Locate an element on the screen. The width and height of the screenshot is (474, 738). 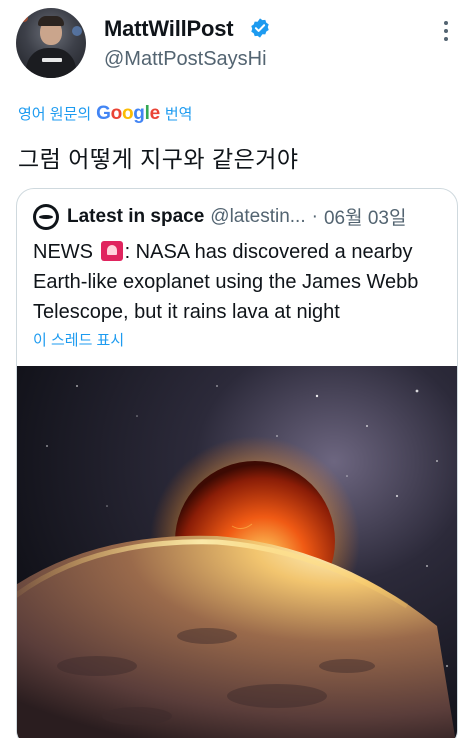
google-logo: Google is located at coordinates (128, 113).